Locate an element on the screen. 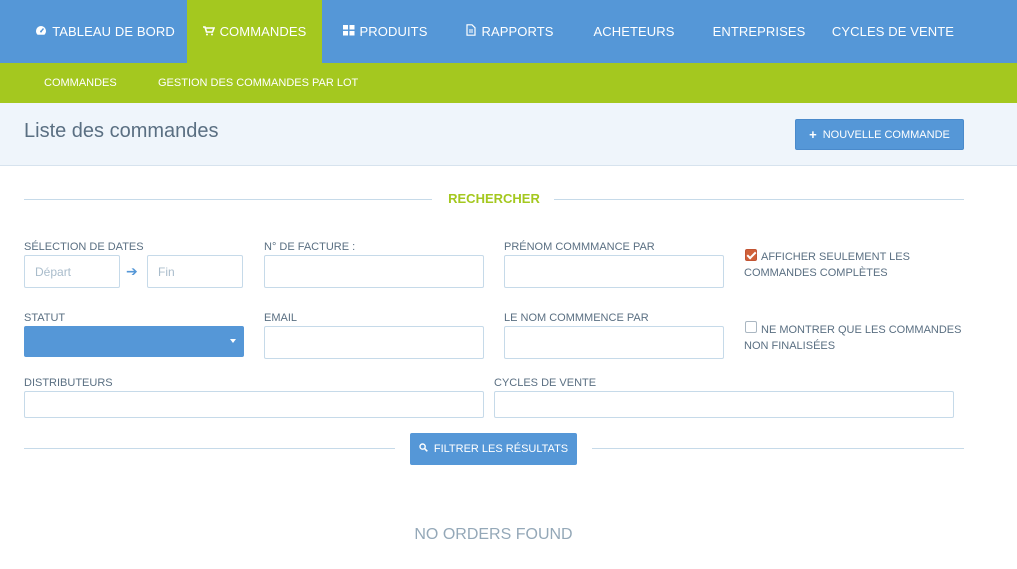 The image size is (1017, 569). nav-item-companies: ENTREPRISES is located at coordinates (759, 31).